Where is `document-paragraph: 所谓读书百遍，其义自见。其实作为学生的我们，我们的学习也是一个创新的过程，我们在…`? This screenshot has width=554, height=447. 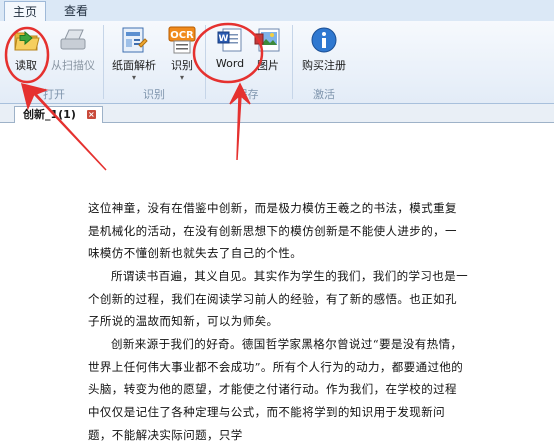 document-paragraph: 所谓读书百遍，其义自见。其实作为学生的我们，我们的学习也是一个创新的过程，我们在… is located at coordinates (278, 299).